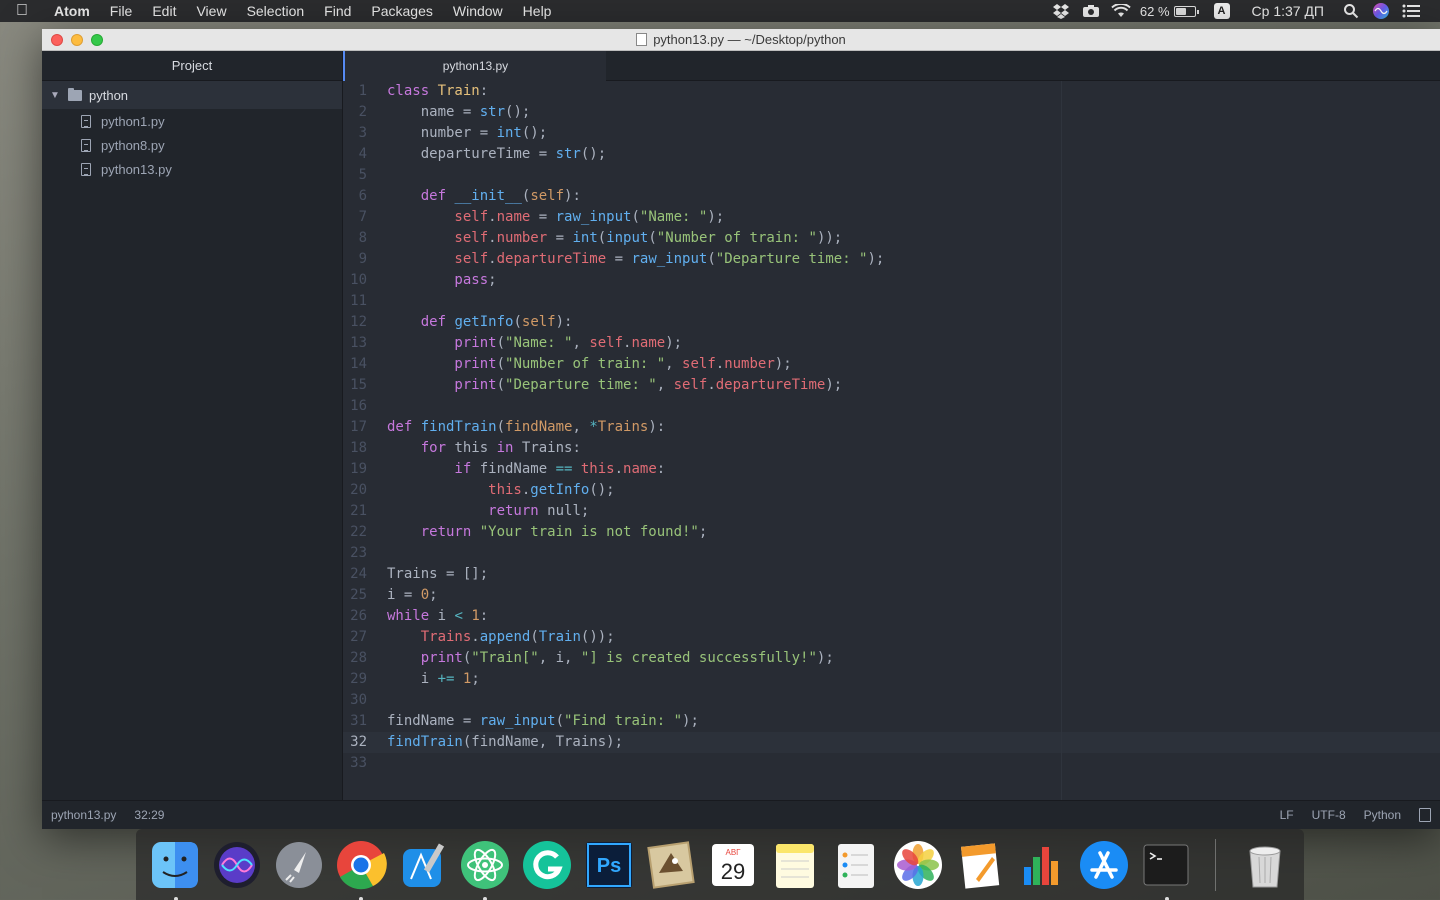 The height and width of the screenshot is (900, 1440). I want to click on dock-reminders-icon, so click(856, 865).